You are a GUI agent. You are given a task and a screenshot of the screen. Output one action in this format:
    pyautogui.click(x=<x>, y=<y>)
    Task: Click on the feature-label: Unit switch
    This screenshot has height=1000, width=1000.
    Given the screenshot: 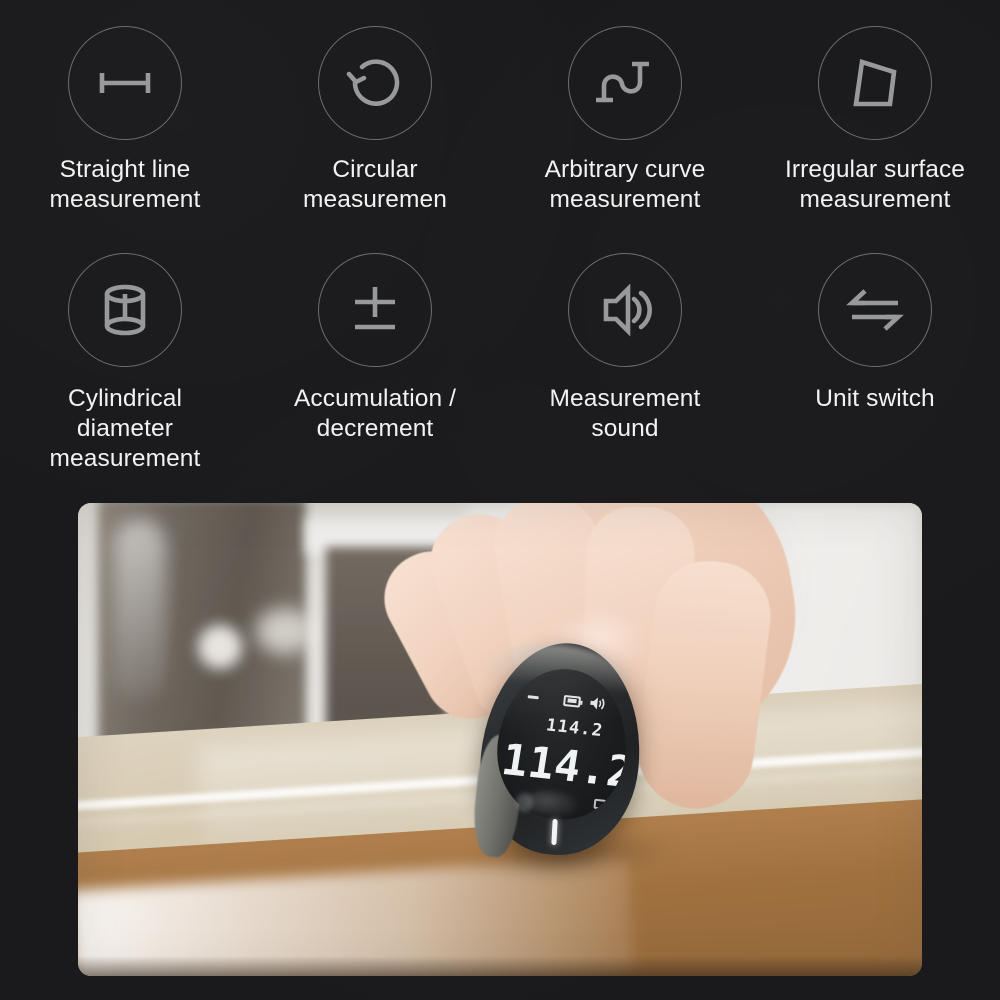 What is the action you would take?
    pyautogui.click(x=875, y=398)
    